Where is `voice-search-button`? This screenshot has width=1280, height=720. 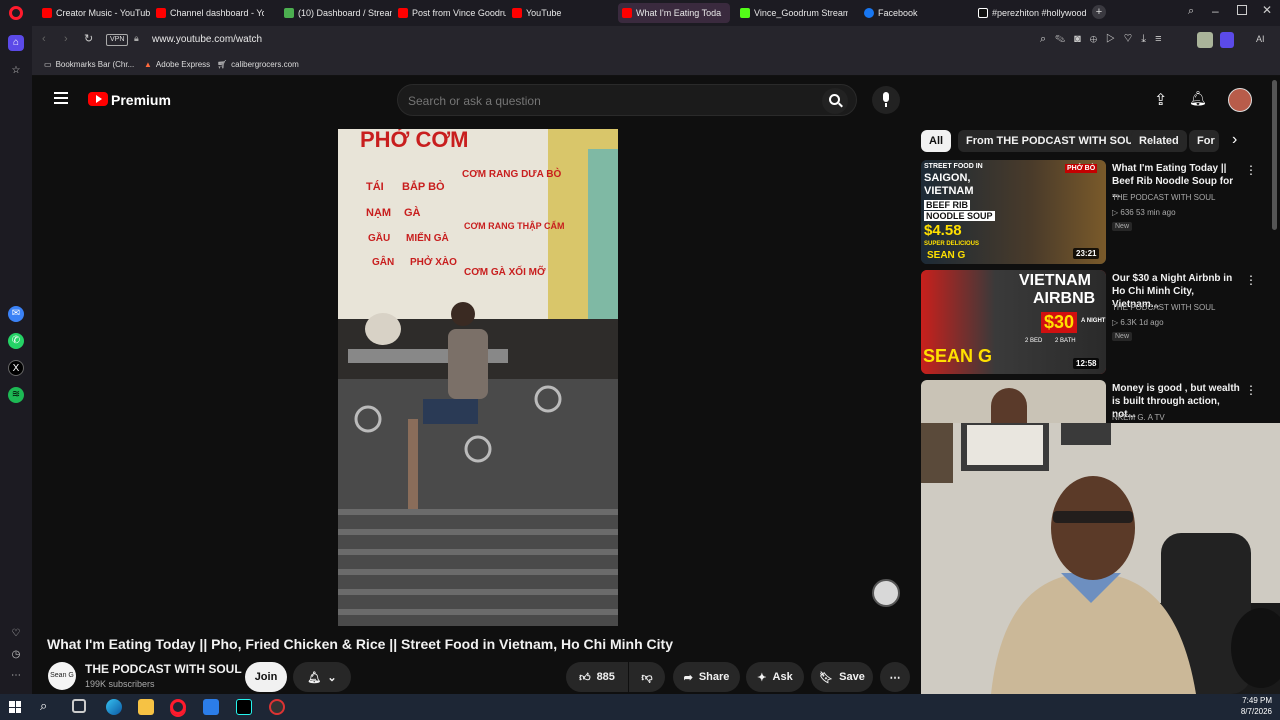 voice-search-button is located at coordinates (886, 100).